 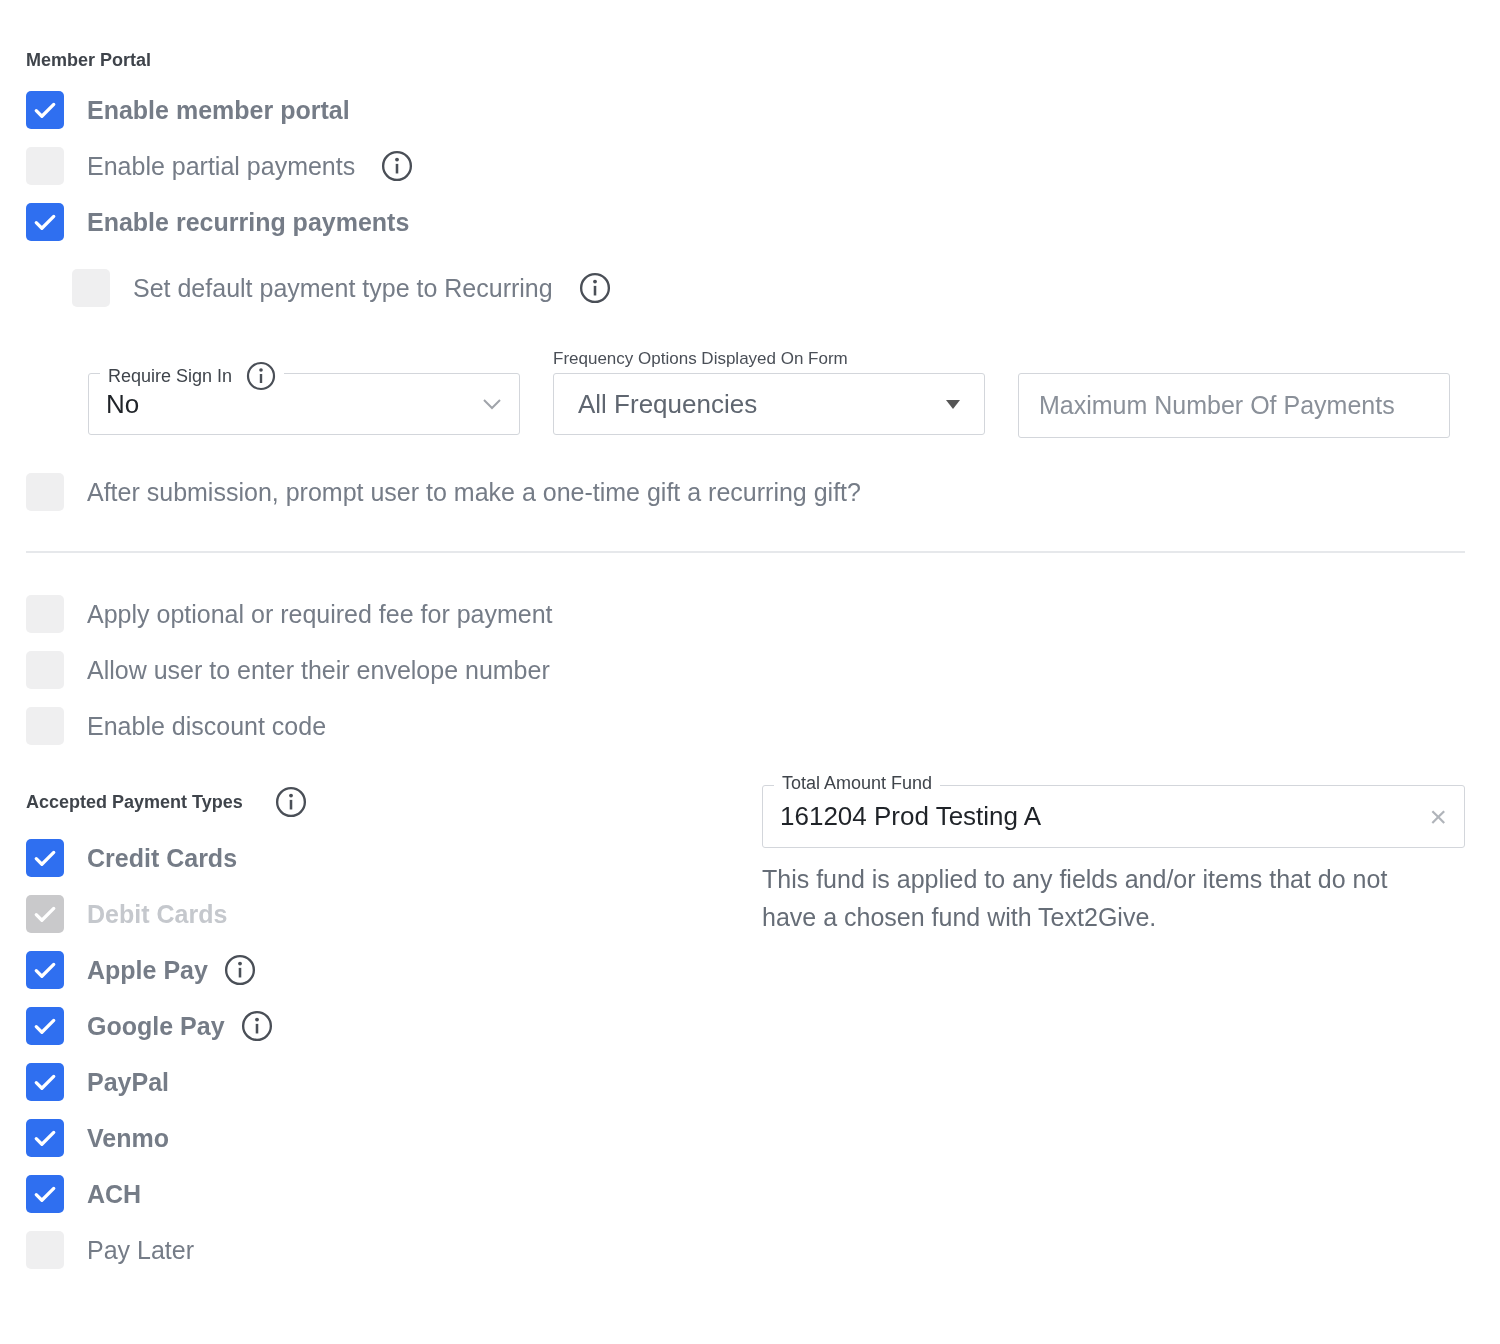 I want to click on chevron-down-icon, so click(x=492, y=404).